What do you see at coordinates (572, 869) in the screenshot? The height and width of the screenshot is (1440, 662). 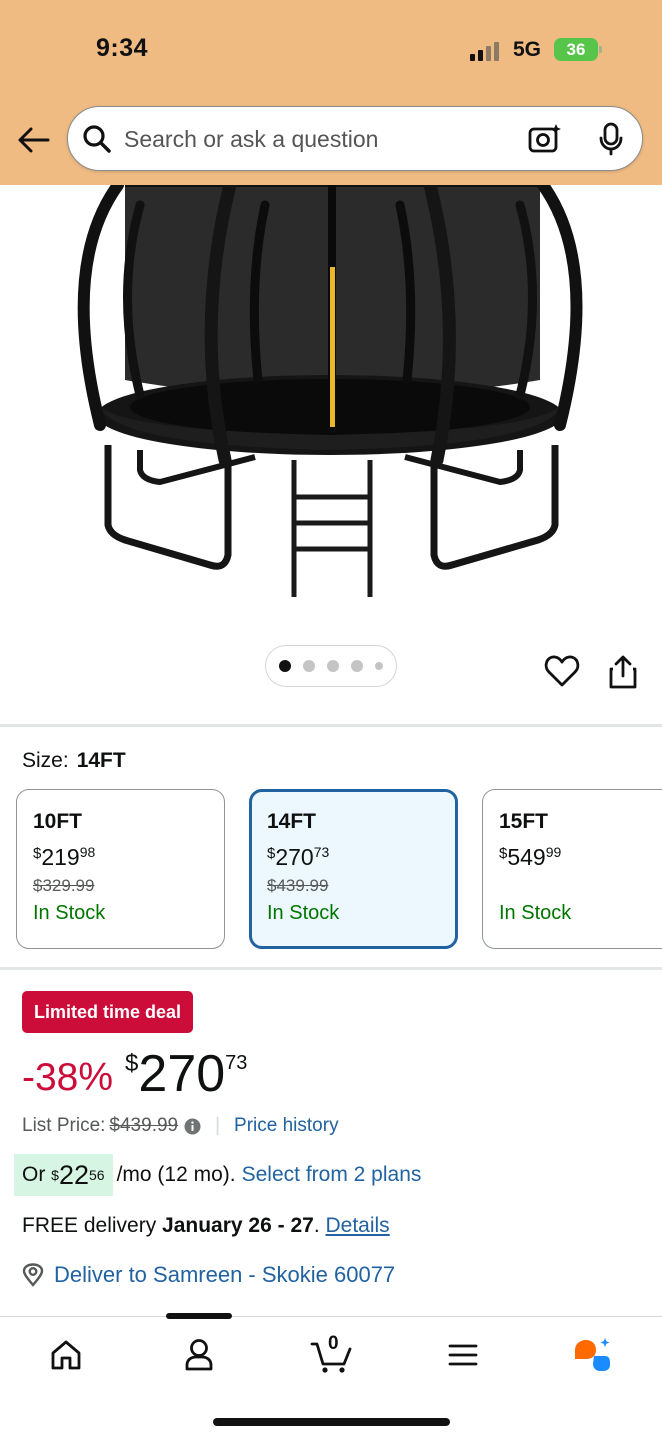 I see `size-option-15ft: 15FT $54999 In Stock` at bounding box center [572, 869].